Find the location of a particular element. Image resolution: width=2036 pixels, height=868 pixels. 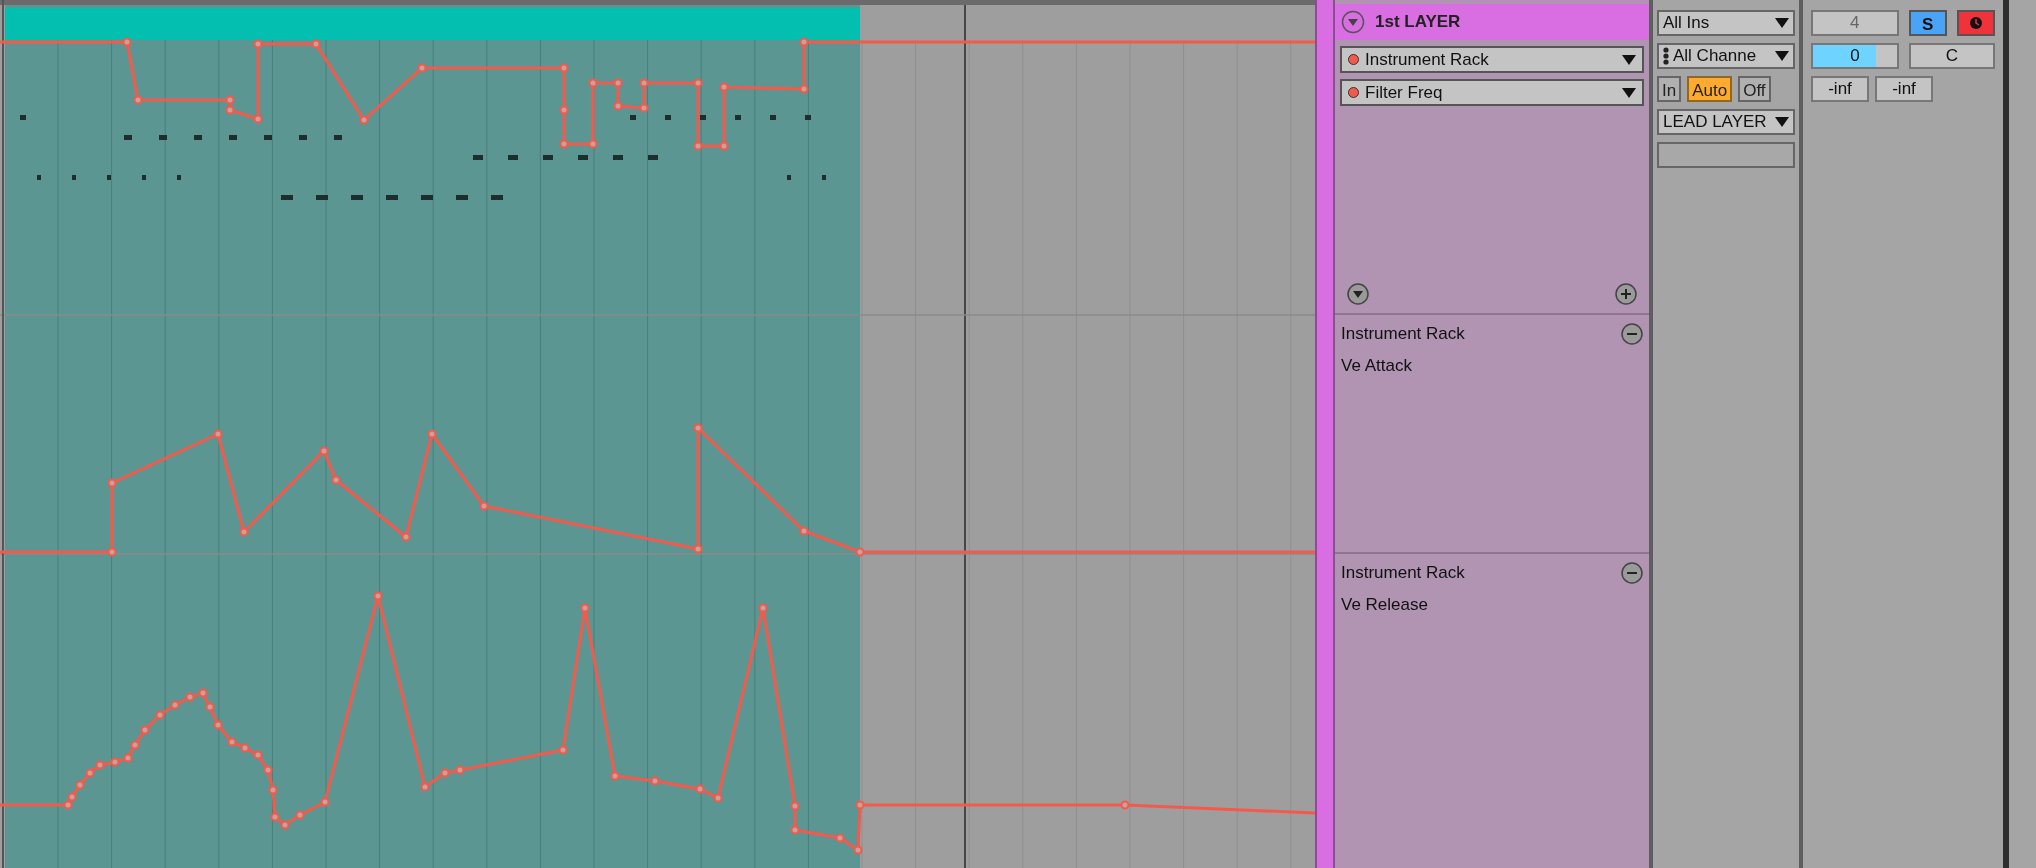

parameter-chooser: Filter Freq is located at coordinates (1492, 92).